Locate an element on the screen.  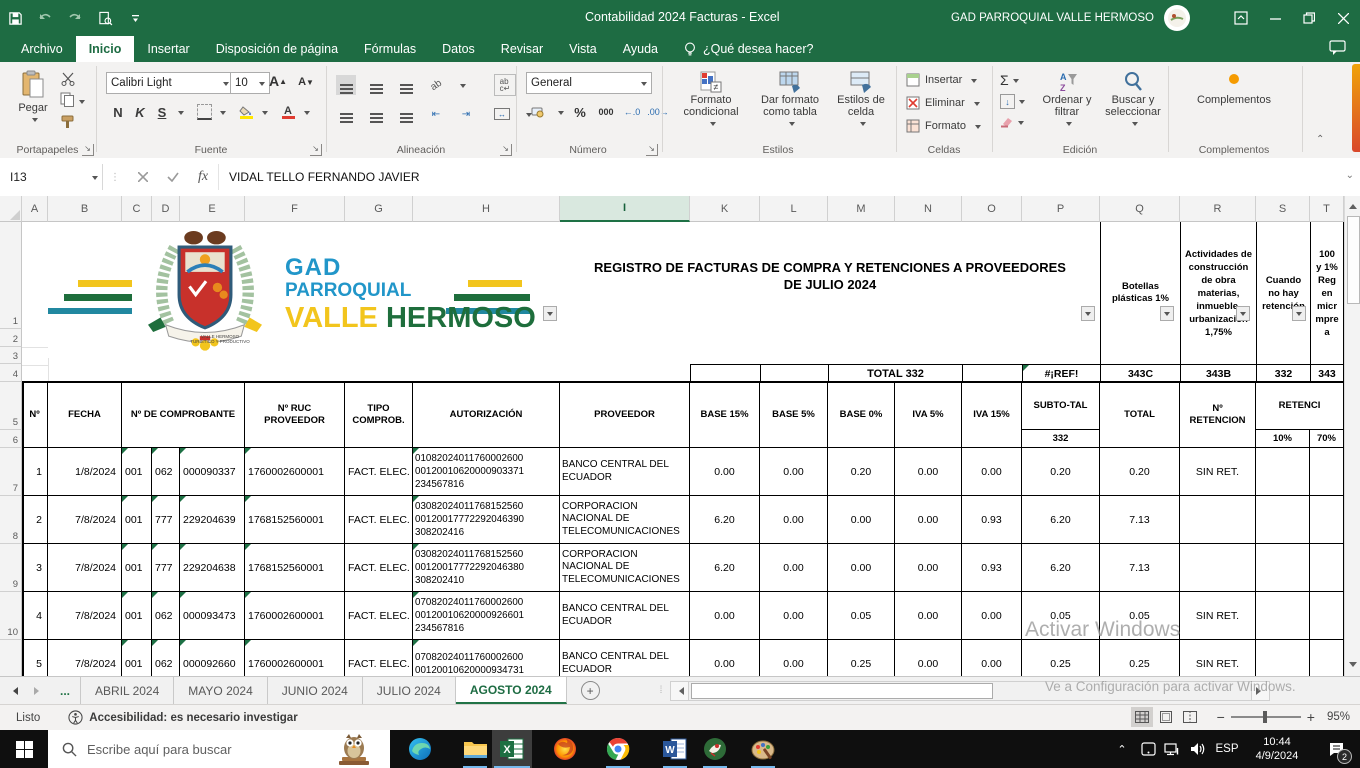
row-header-11: 11 is located at coordinates (11, 658).